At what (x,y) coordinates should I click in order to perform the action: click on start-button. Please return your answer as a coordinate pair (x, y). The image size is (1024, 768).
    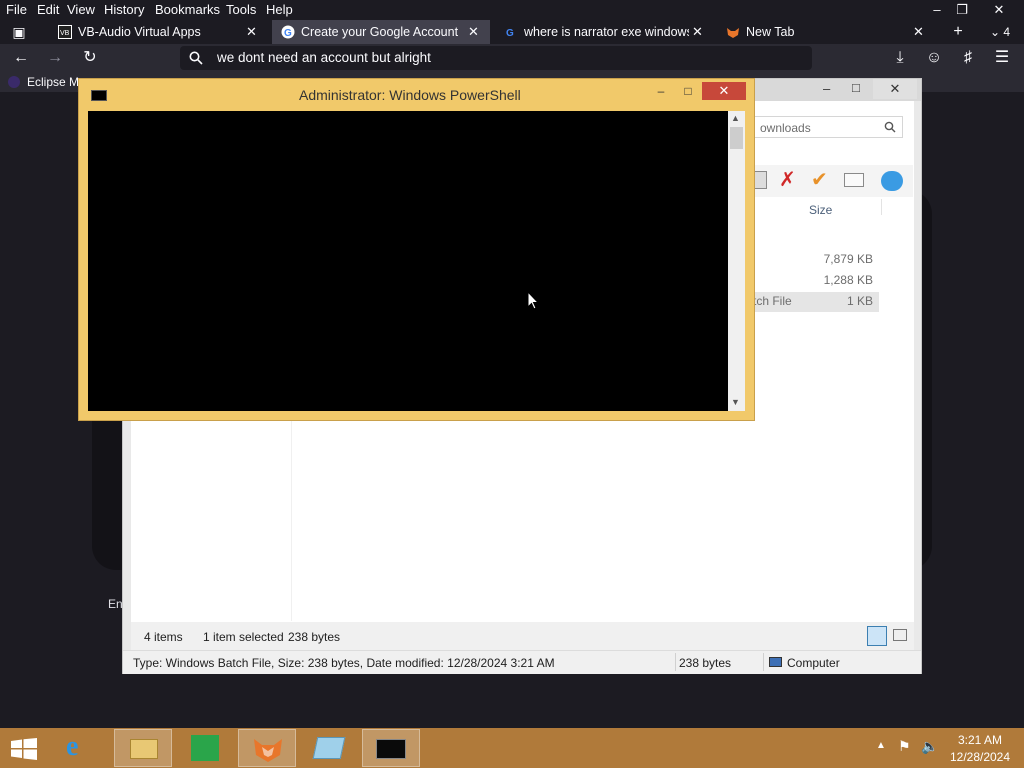
    Looking at the image, I should click on (24, 748).